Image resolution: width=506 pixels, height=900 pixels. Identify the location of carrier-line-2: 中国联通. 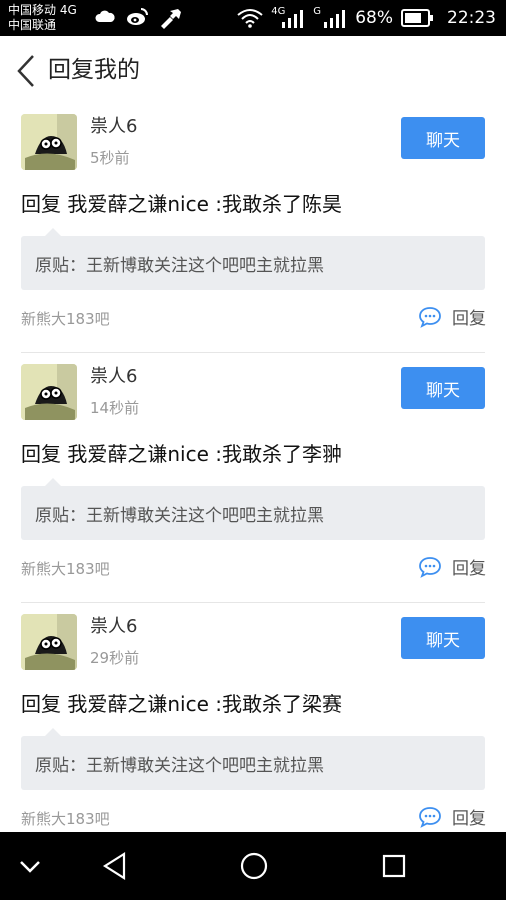
(32, 25).